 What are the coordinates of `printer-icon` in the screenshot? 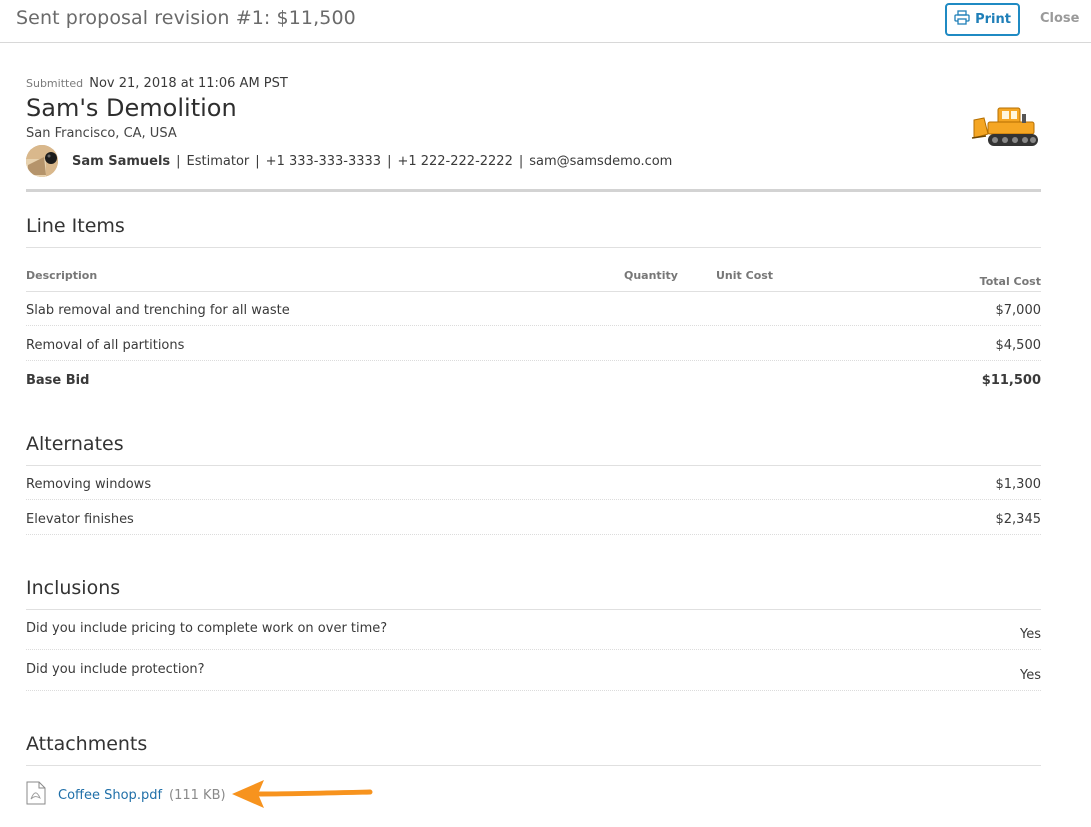 It's located at (962, 19).